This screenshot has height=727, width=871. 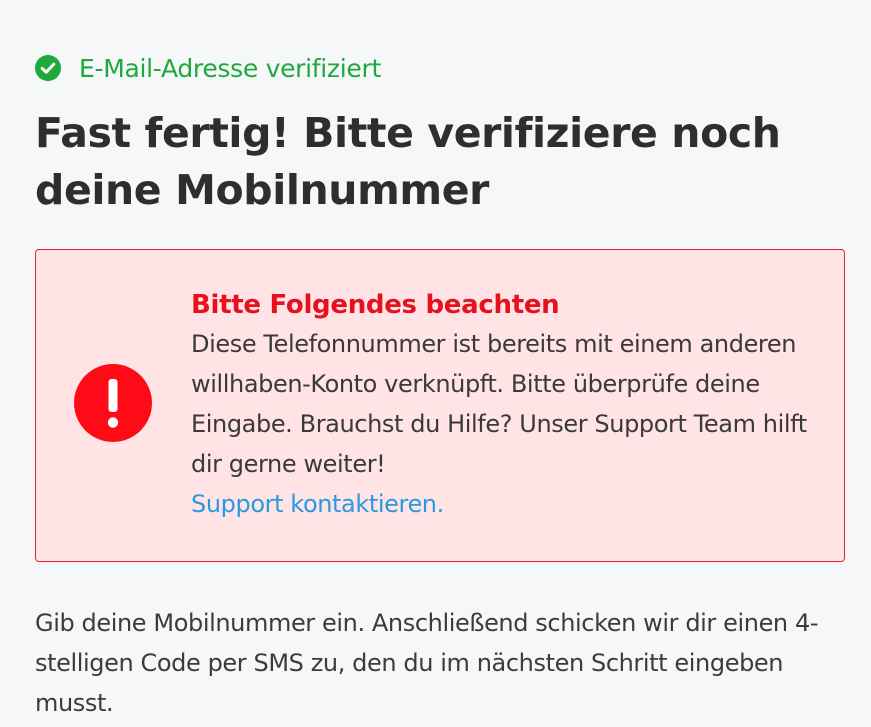 I want to click on email-verified-status: E-Mail-Adresse verifiziert, so click(x=208, y=68).